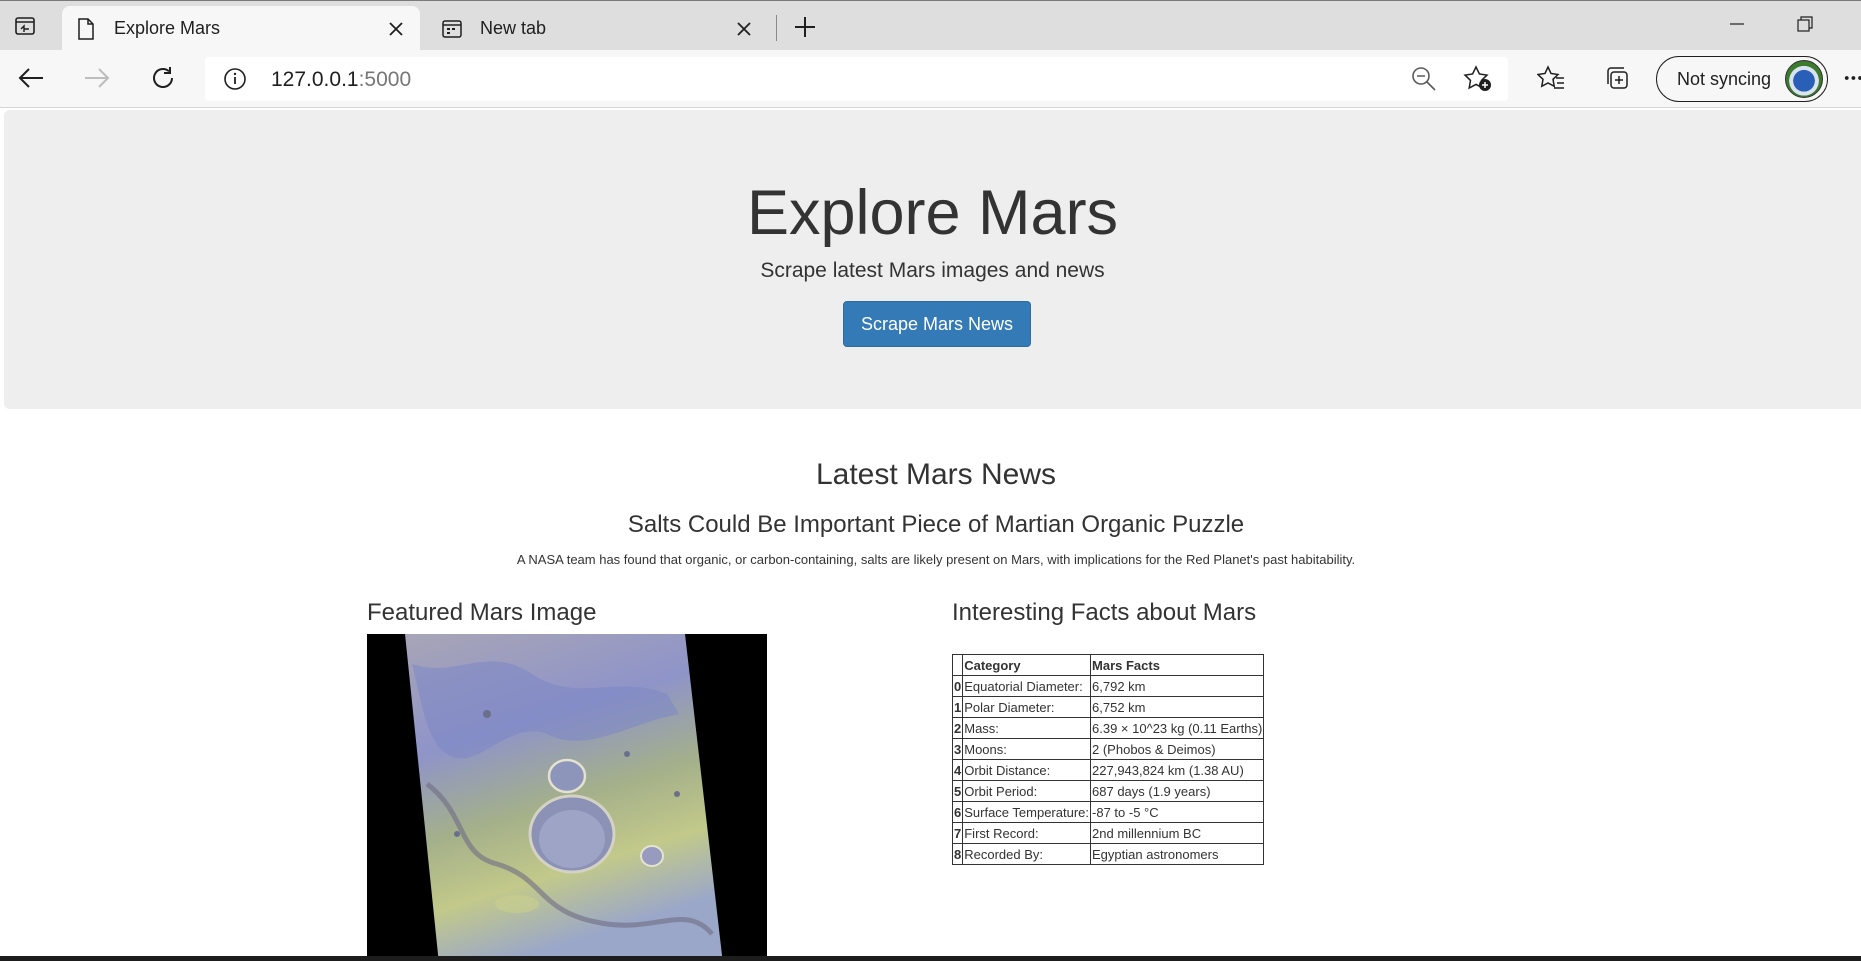 This screenshot has height=961, width=1861. Describe the element at coordinates (1177, 686) in the screenshot. I see `fact-cell: 6,792 km` at that location.